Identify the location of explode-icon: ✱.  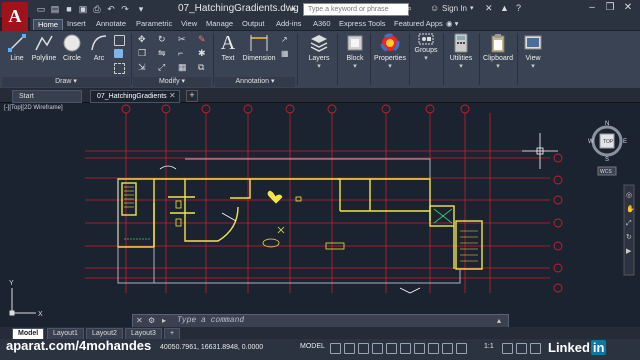
(202, 53).